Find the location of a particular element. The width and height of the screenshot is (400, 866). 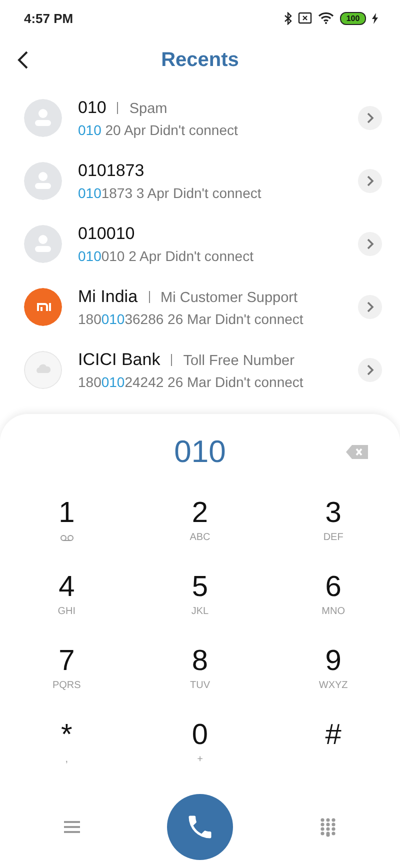

dial-key: 7 PQRS is located at coordinates (67, 677).